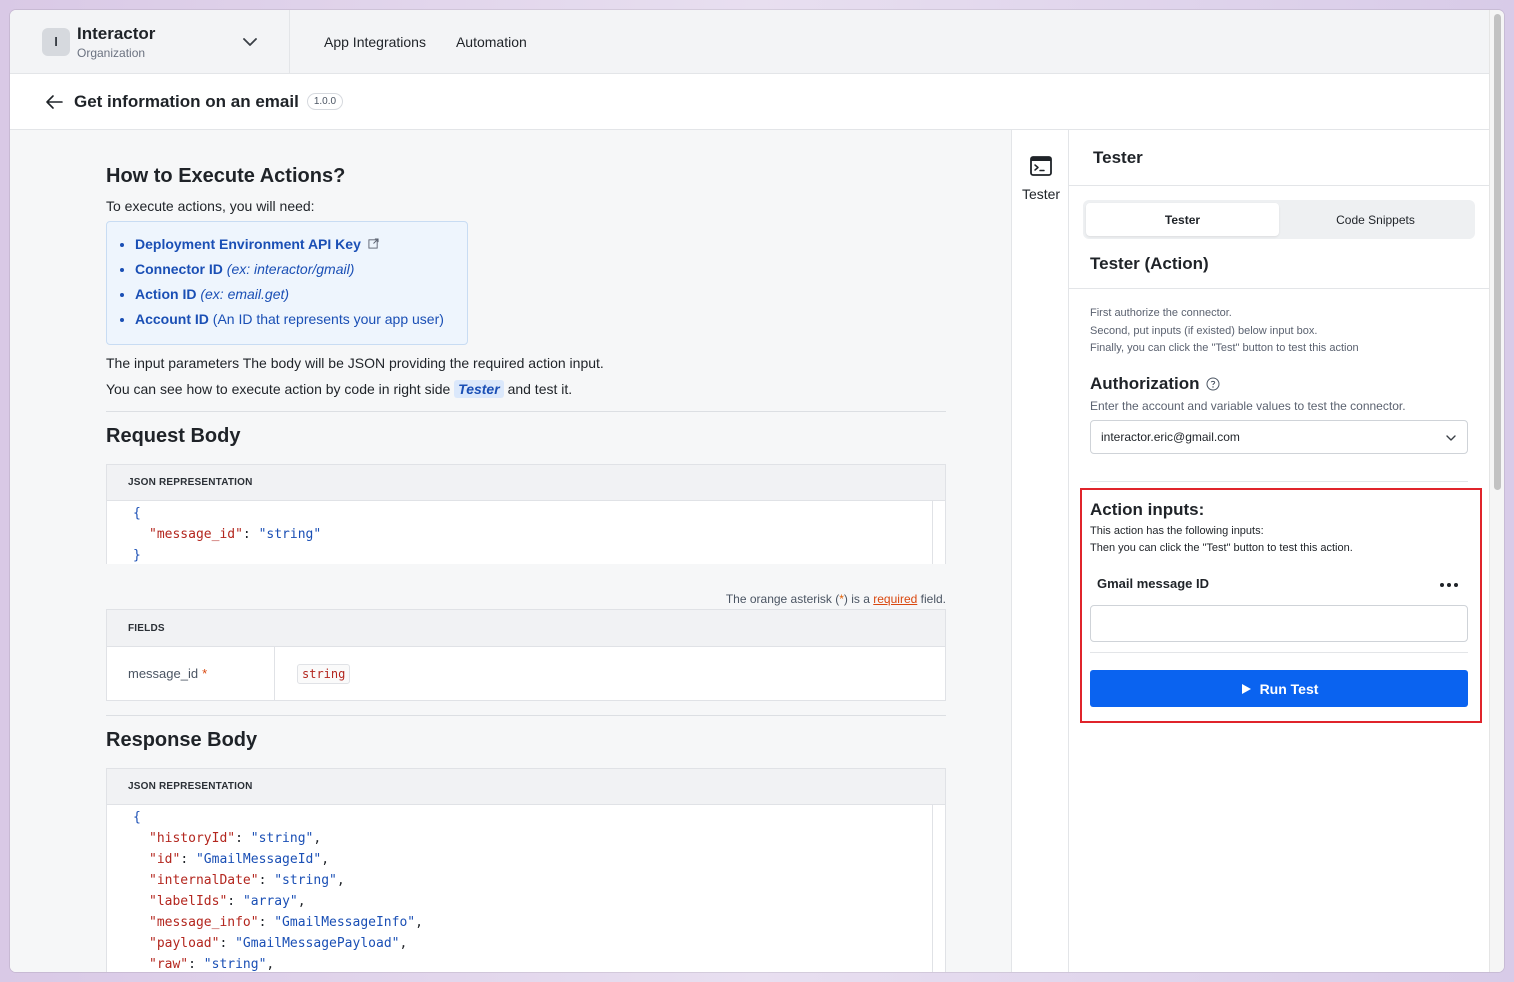 Image resolution: width=1514 pixels, height=982 pixels. I want to click on required-asterisk: *, so click(205, 673).